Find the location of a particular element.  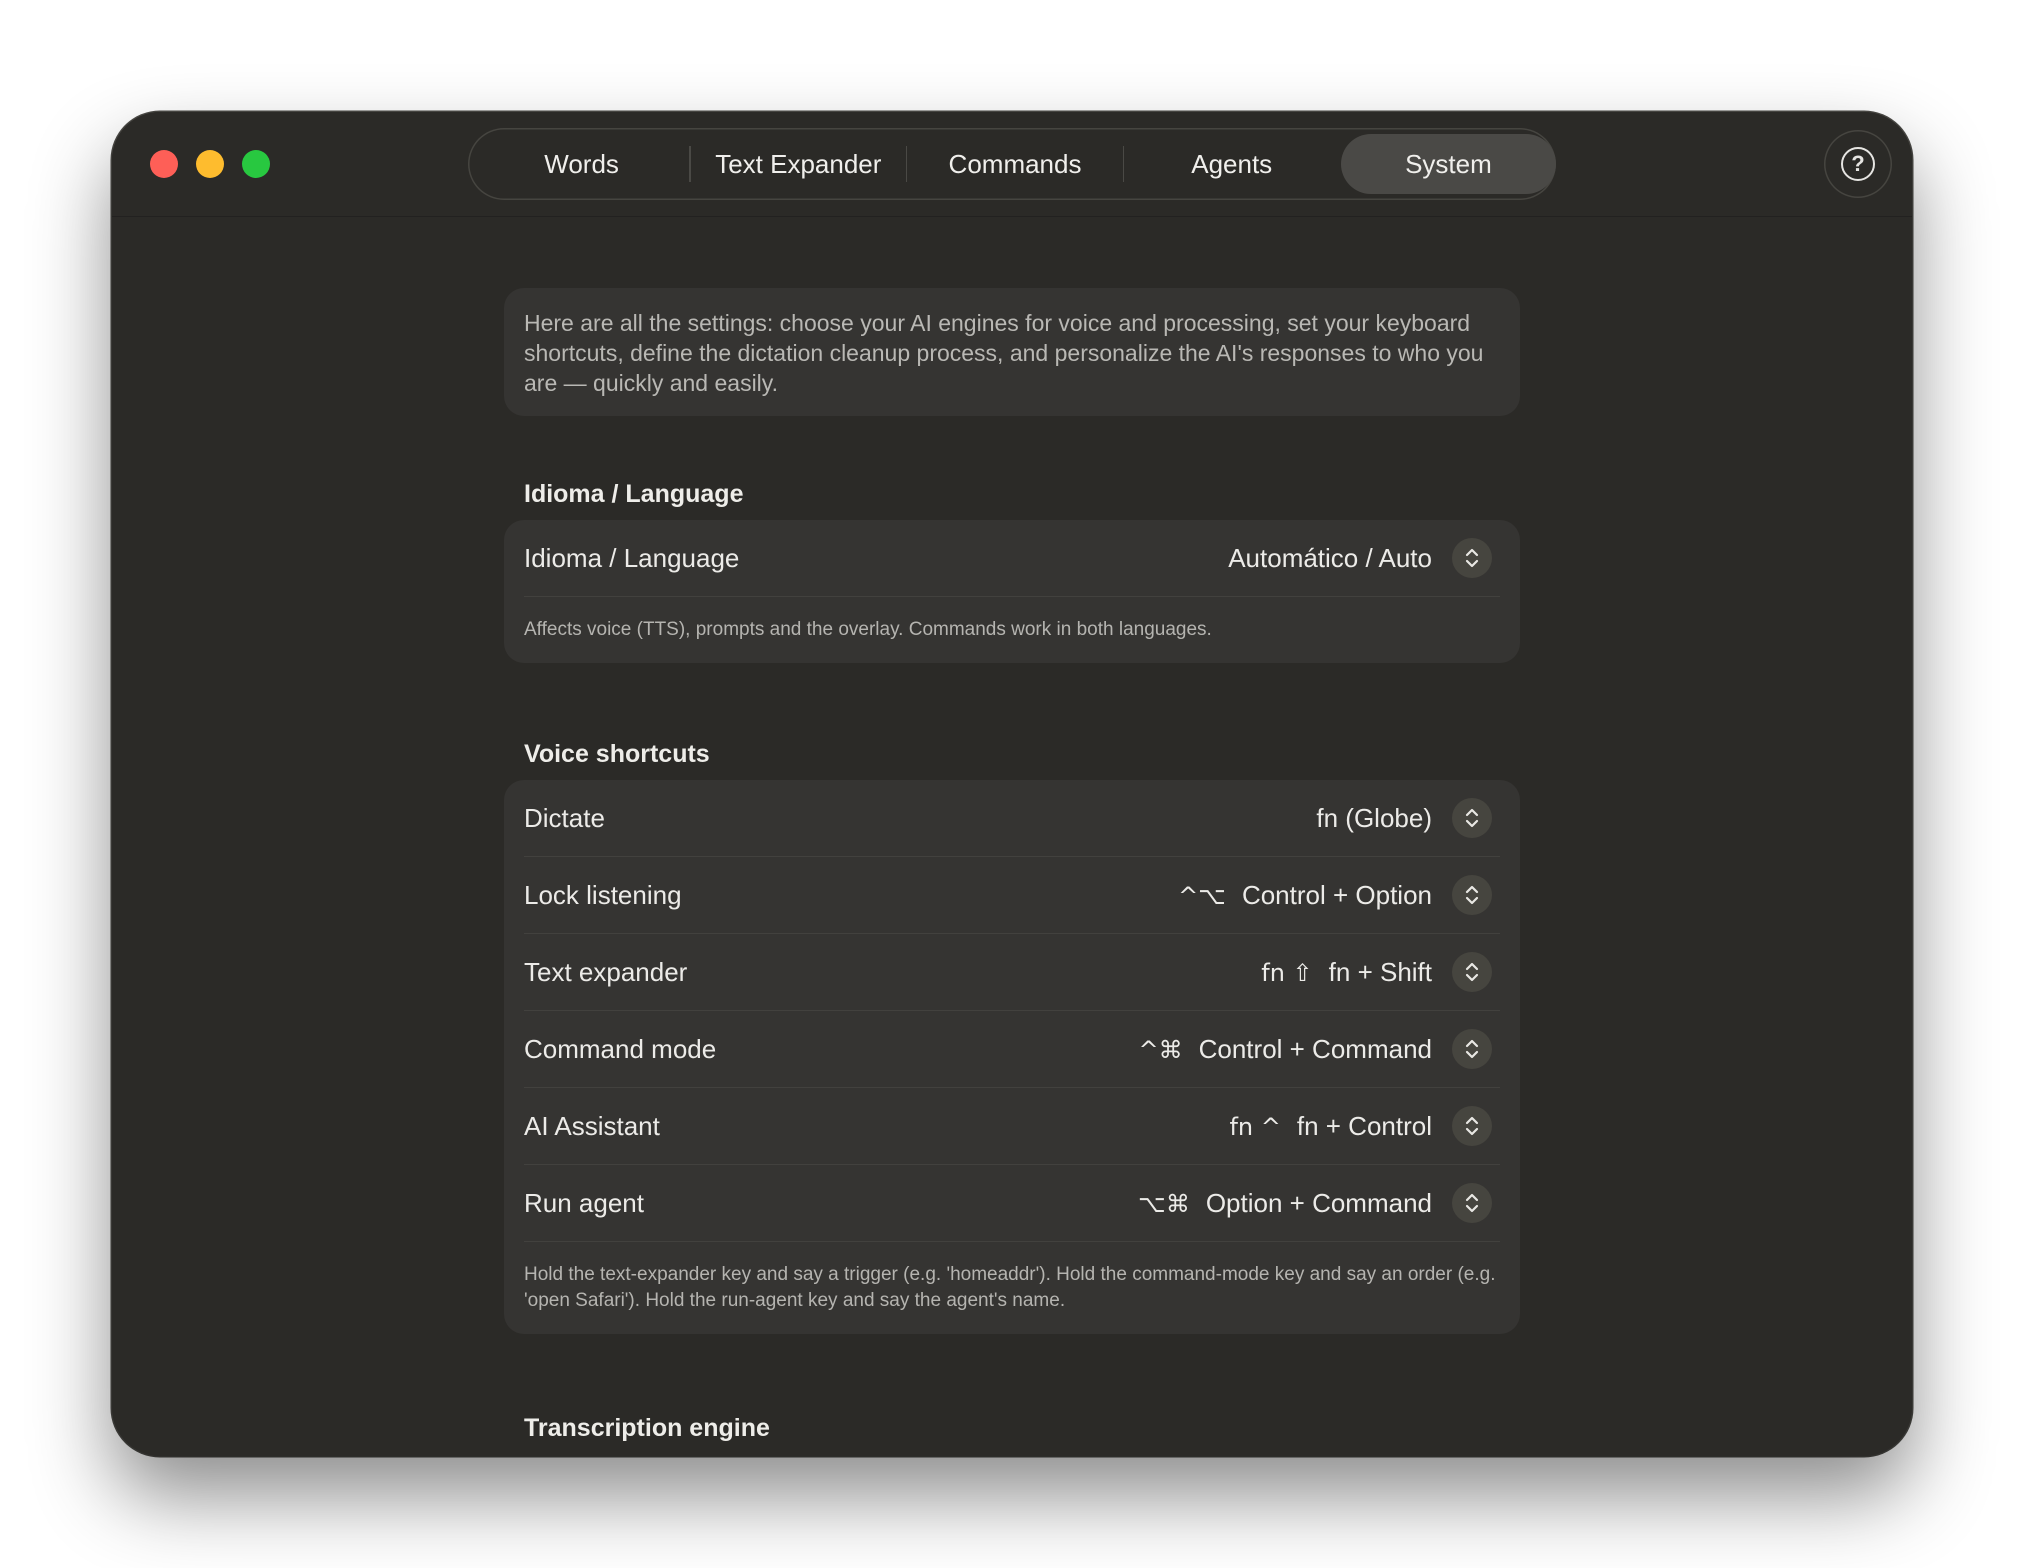

tab-system: System is located at coordinates (1448, 164).